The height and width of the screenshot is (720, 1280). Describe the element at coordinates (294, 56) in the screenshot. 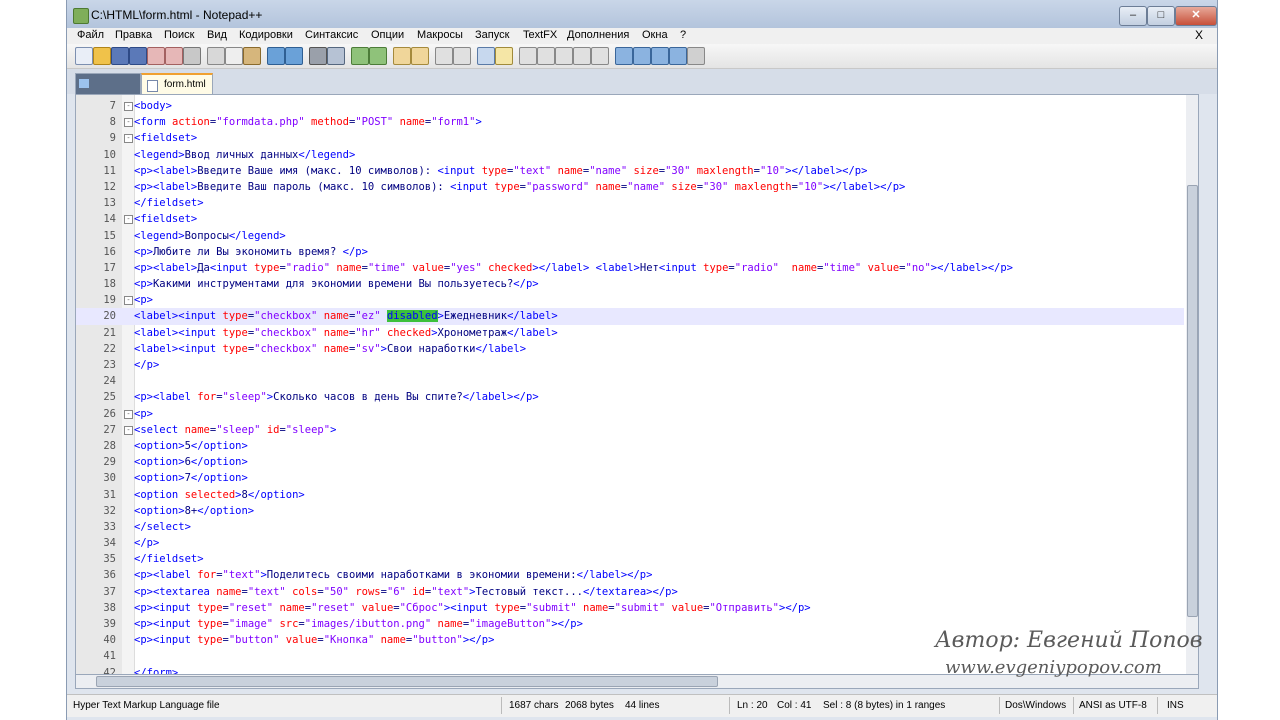

I see `redo-icon` at that location.